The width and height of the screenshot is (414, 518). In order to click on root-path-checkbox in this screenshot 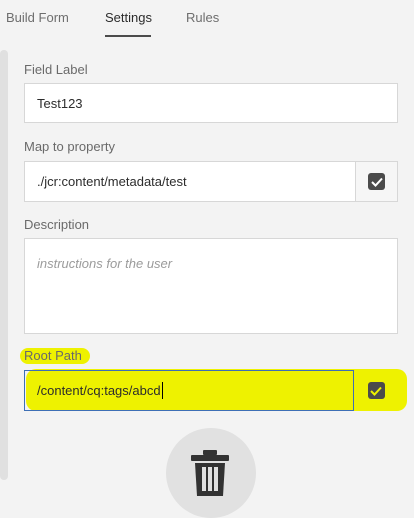, I will do `click(376, 390)`.